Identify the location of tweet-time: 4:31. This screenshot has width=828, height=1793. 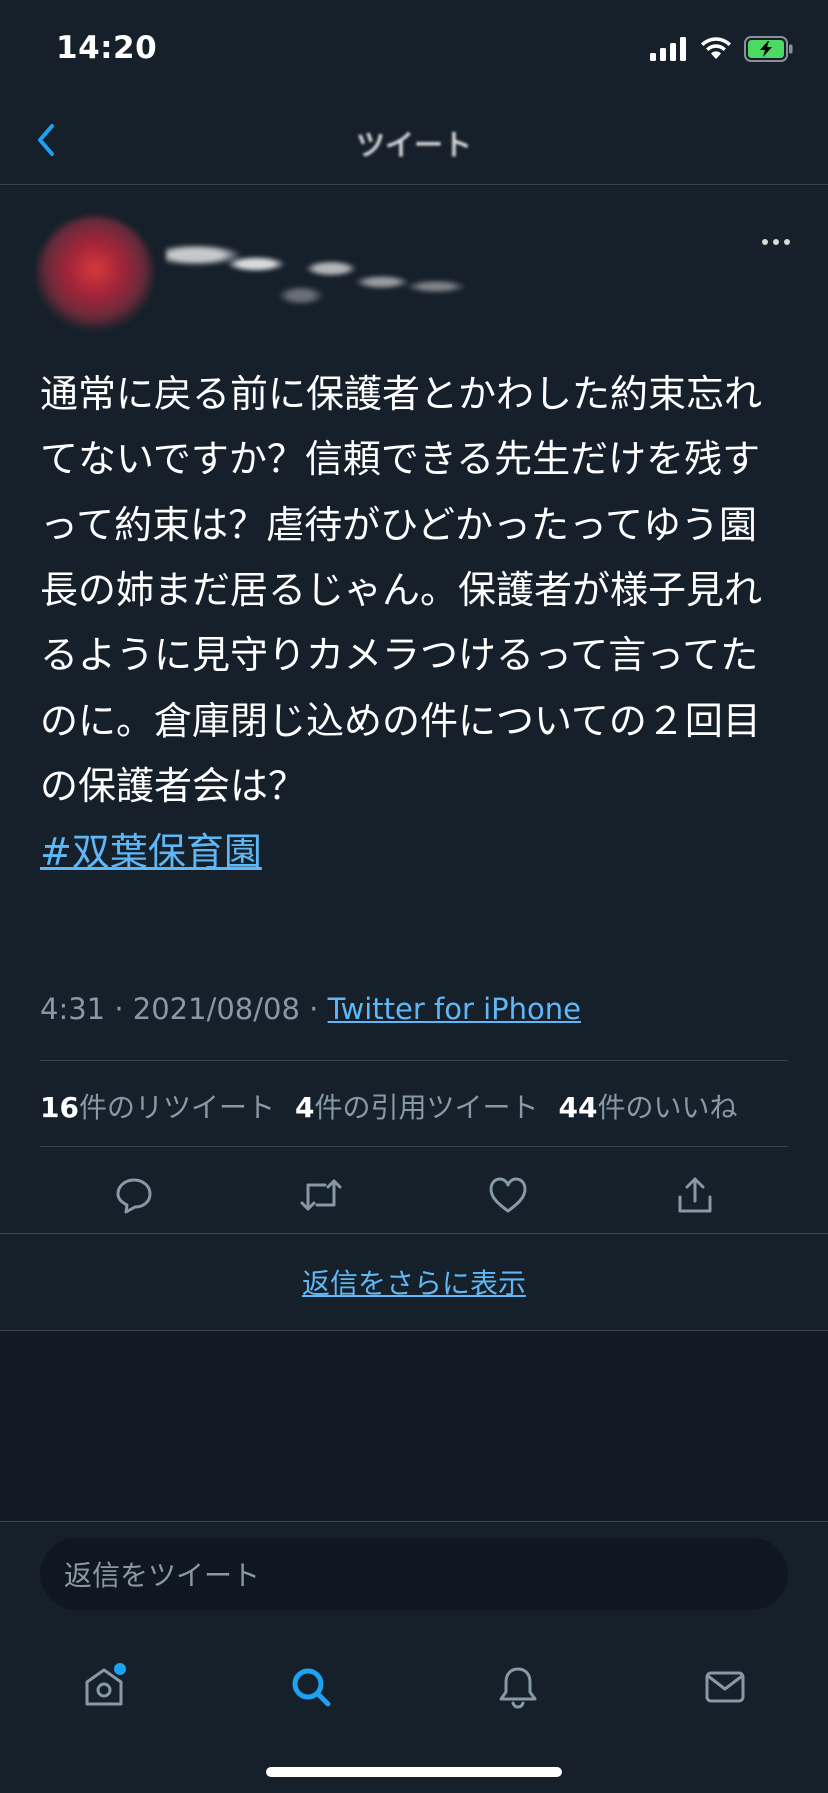
(73, 1009).